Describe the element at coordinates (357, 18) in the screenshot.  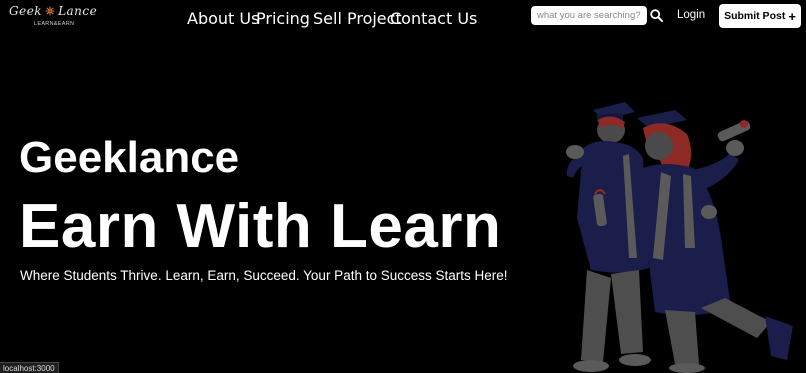
I see `nav-sell-project: Sell Project` at that location.